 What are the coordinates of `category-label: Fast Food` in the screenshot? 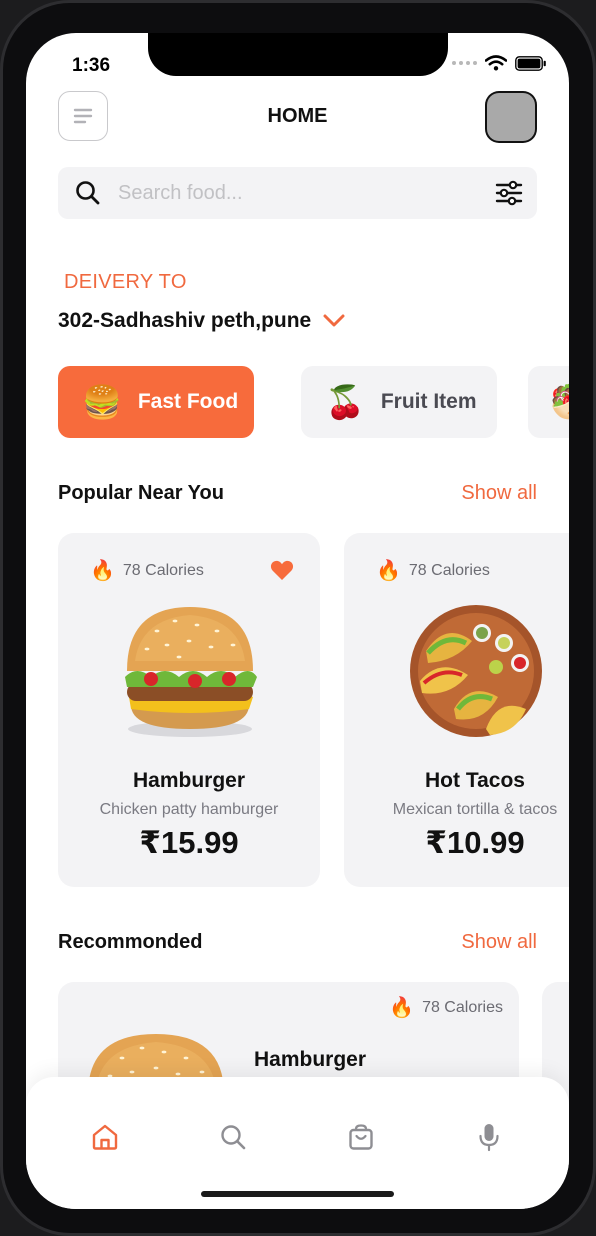 It's located at (188, 401).